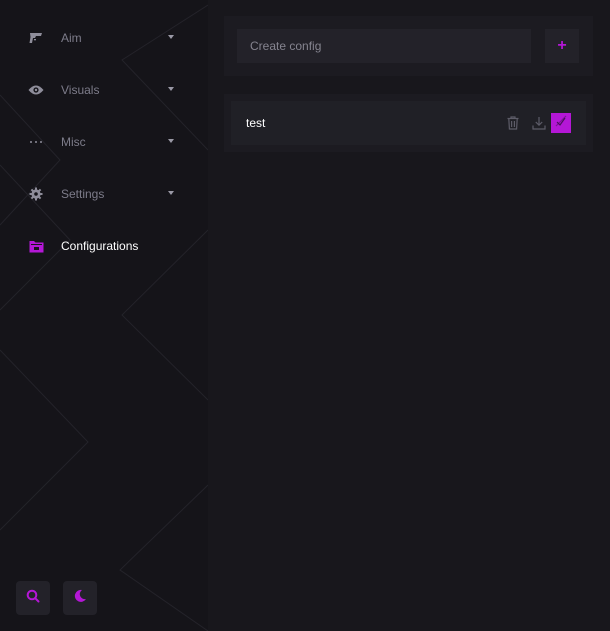  I want to click on download-icon, so click(539, 123).